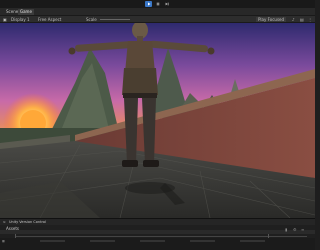 The image size is (320, 250). I want to click on tab-game: Game, so click(26, 12).